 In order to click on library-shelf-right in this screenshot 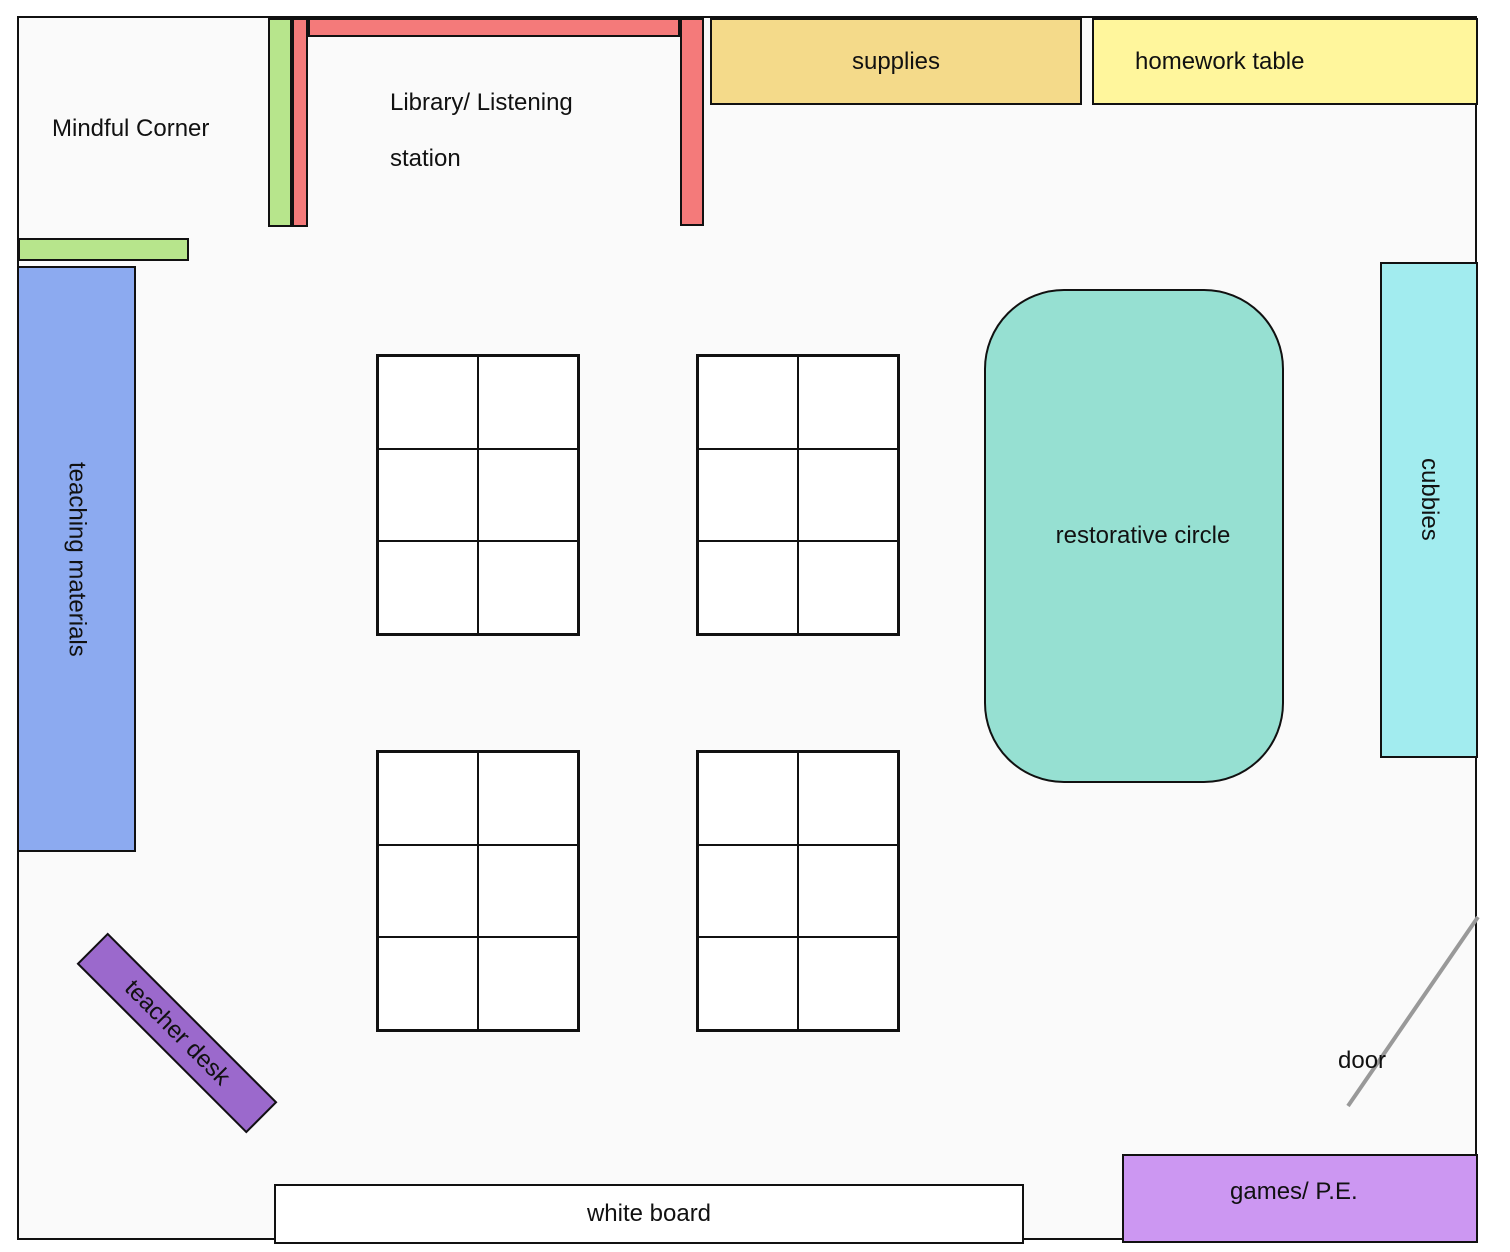, I will do `click(692, 122)`.